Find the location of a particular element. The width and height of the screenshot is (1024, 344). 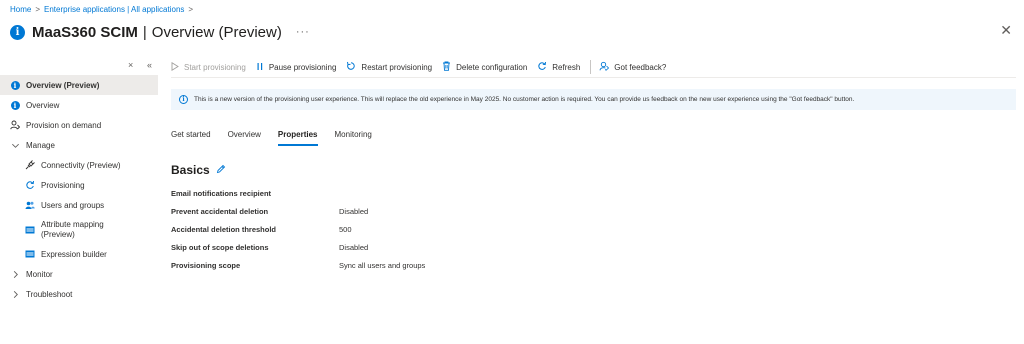

tab-properties: Properties is located at coordinates (297, 136).